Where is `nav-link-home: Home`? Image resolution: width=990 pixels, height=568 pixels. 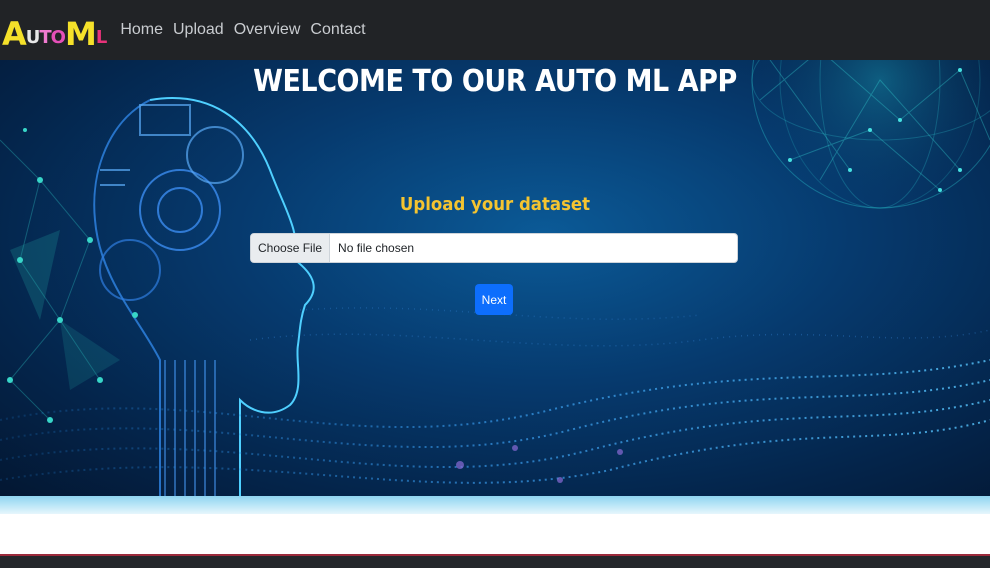
nav-link-home: Home is located at coordinates (141, 30).